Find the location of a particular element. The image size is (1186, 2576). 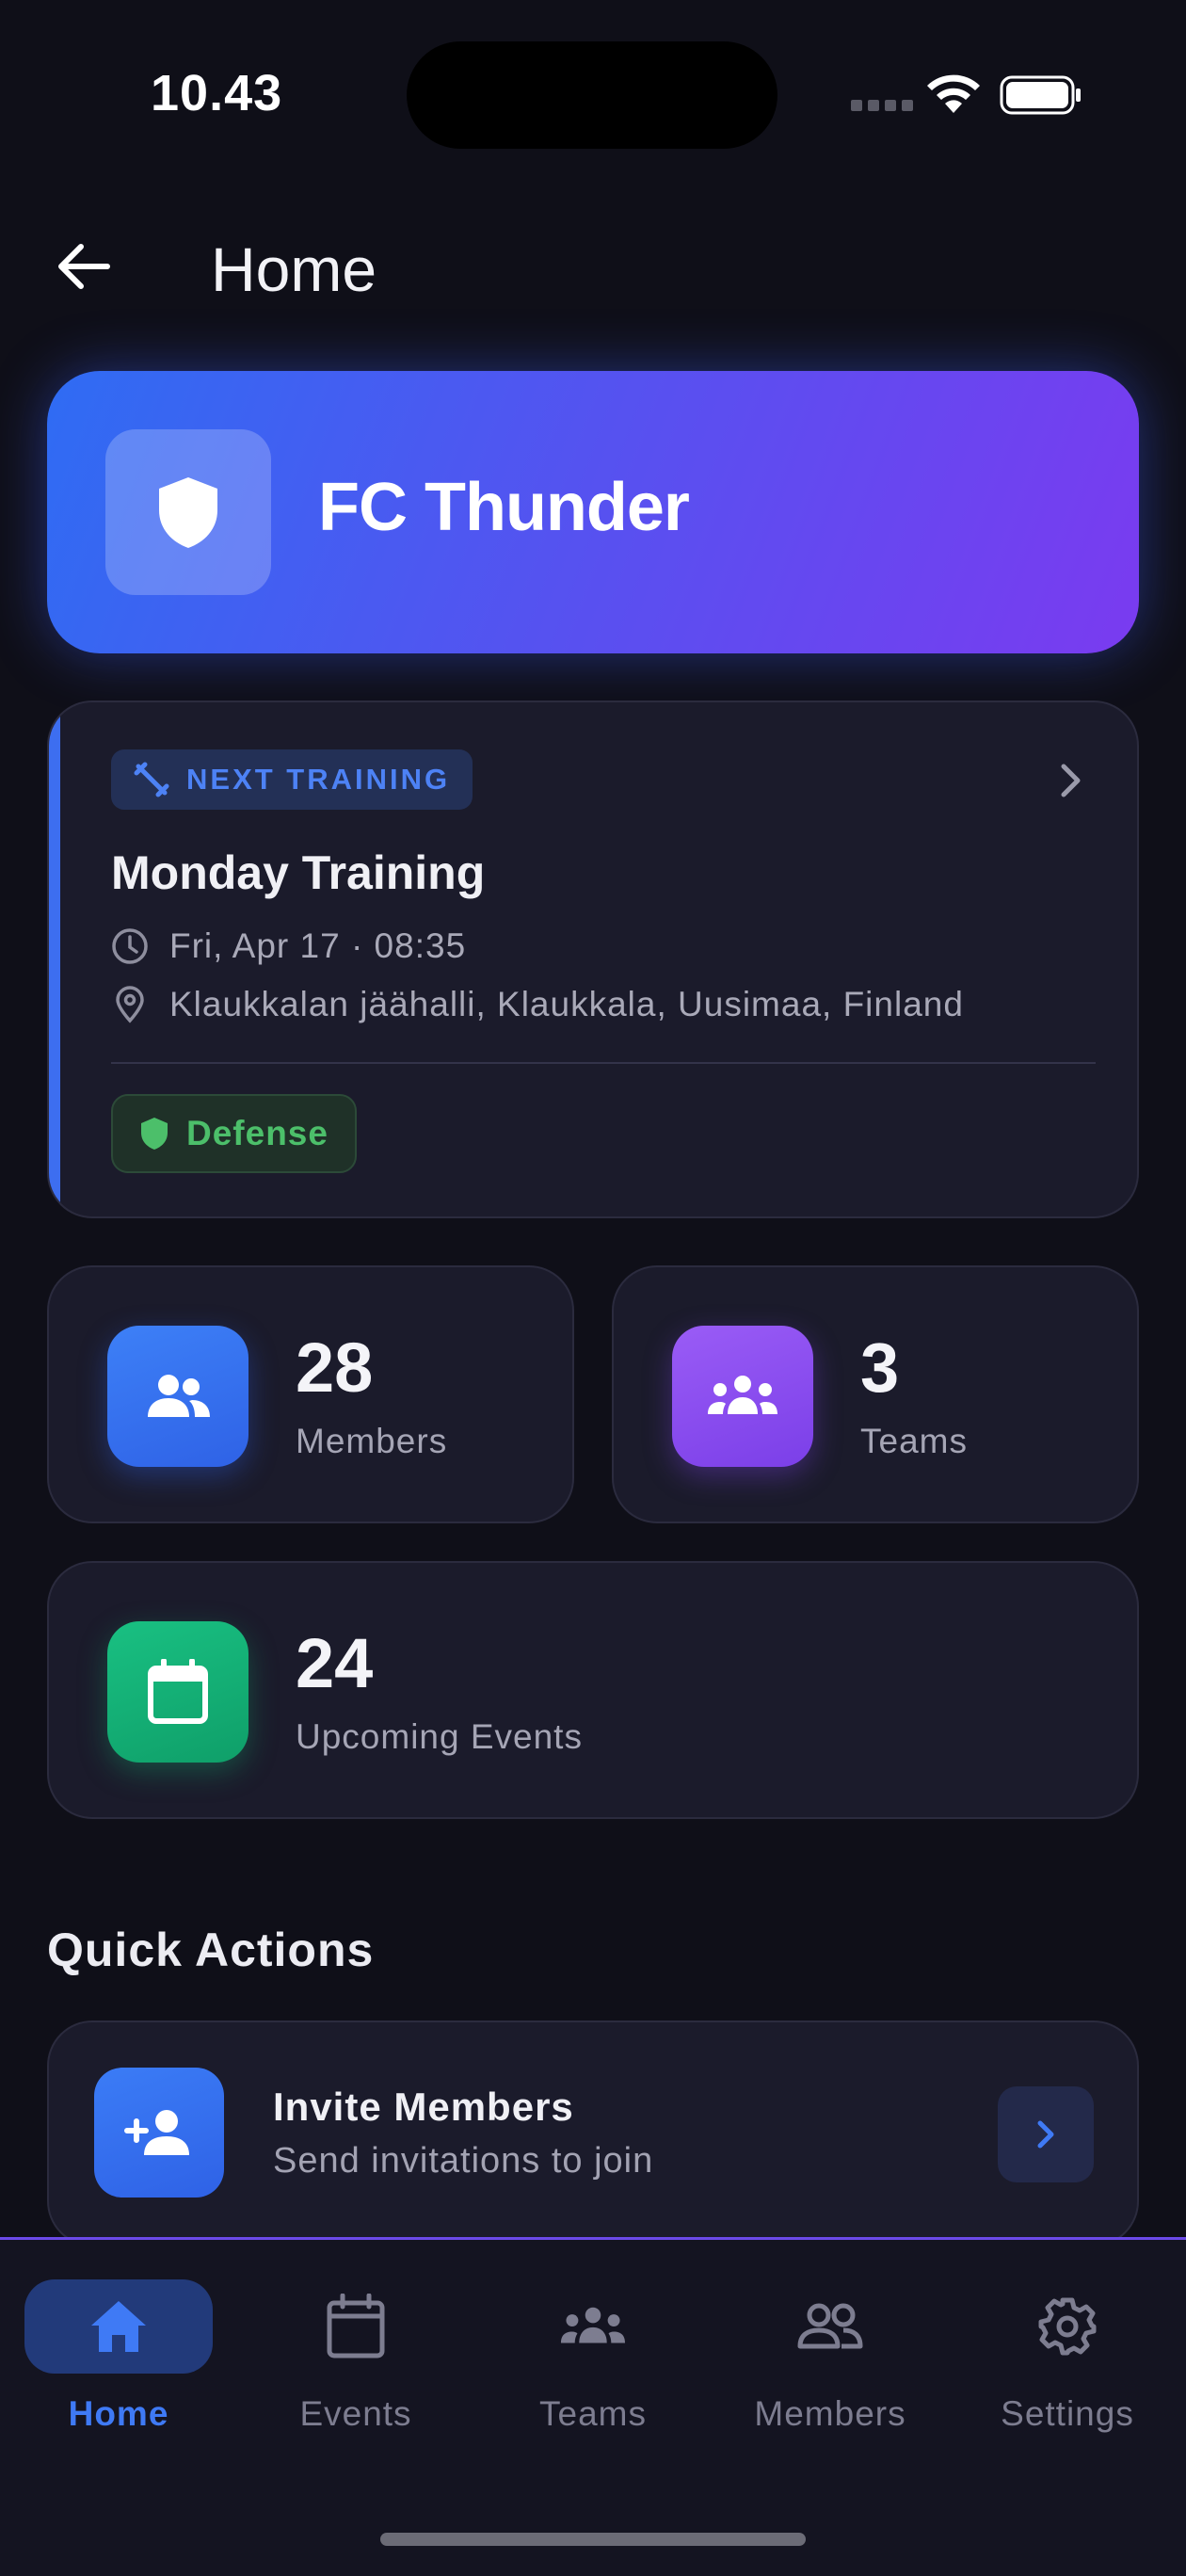

teams-label: Teams is located at coordinates (914, 1441).